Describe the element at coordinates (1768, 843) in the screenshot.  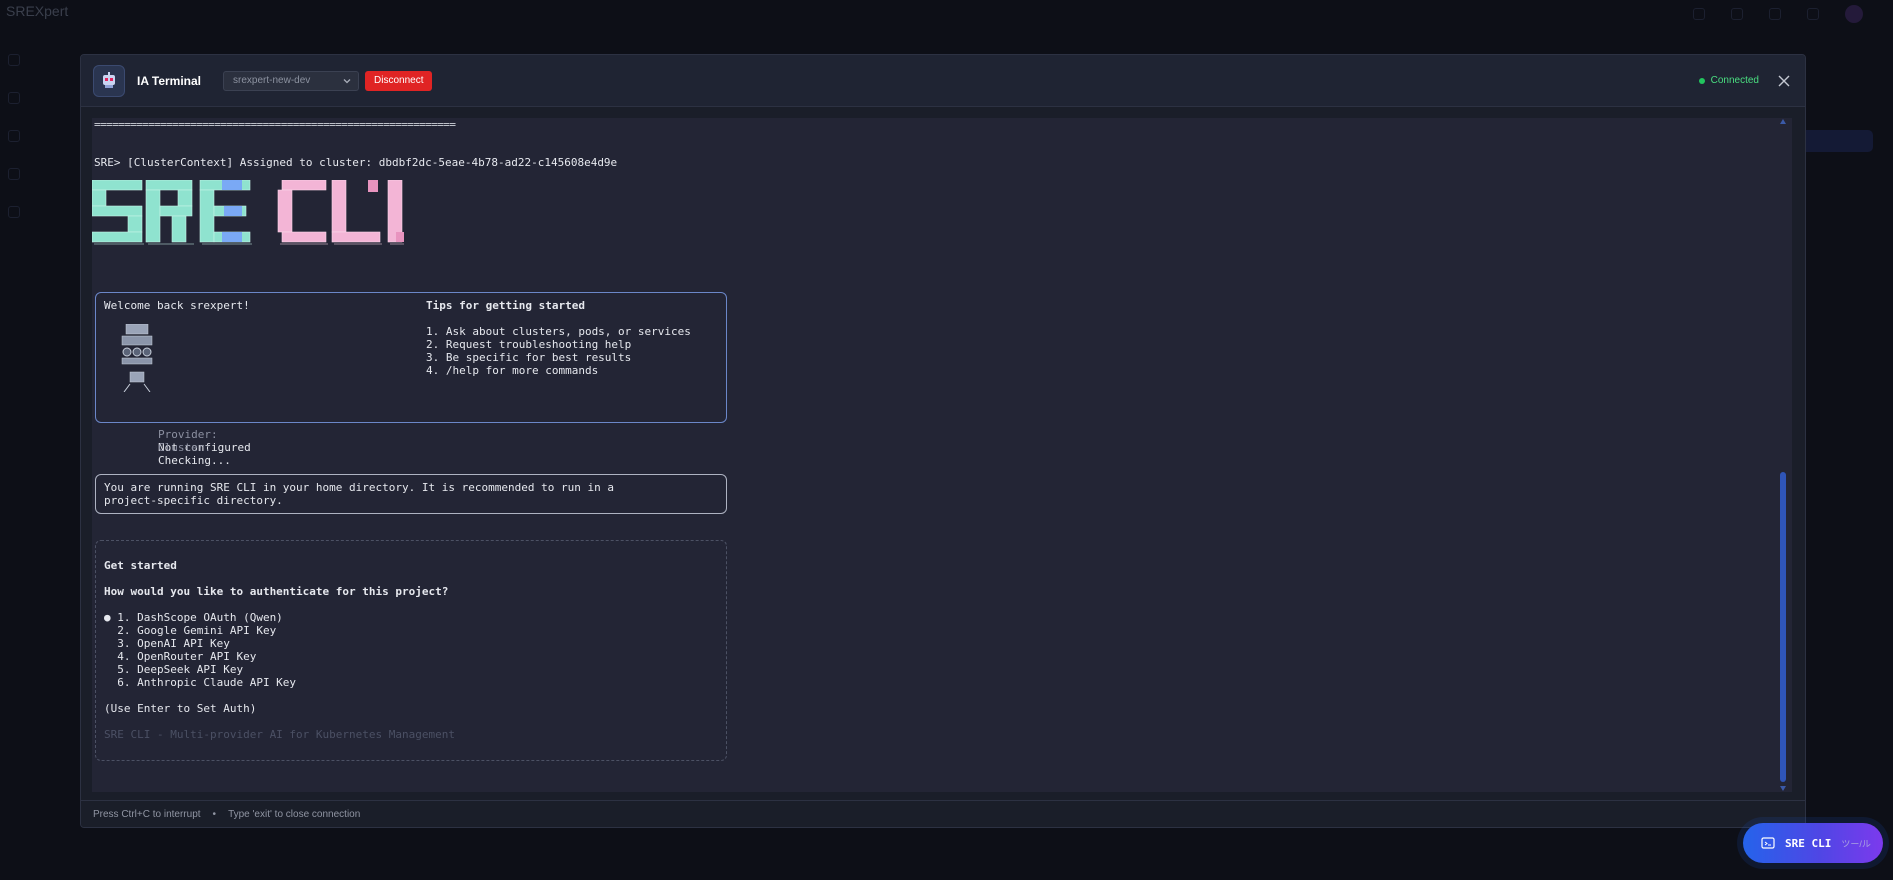
I see `terminal-icon` at that location.